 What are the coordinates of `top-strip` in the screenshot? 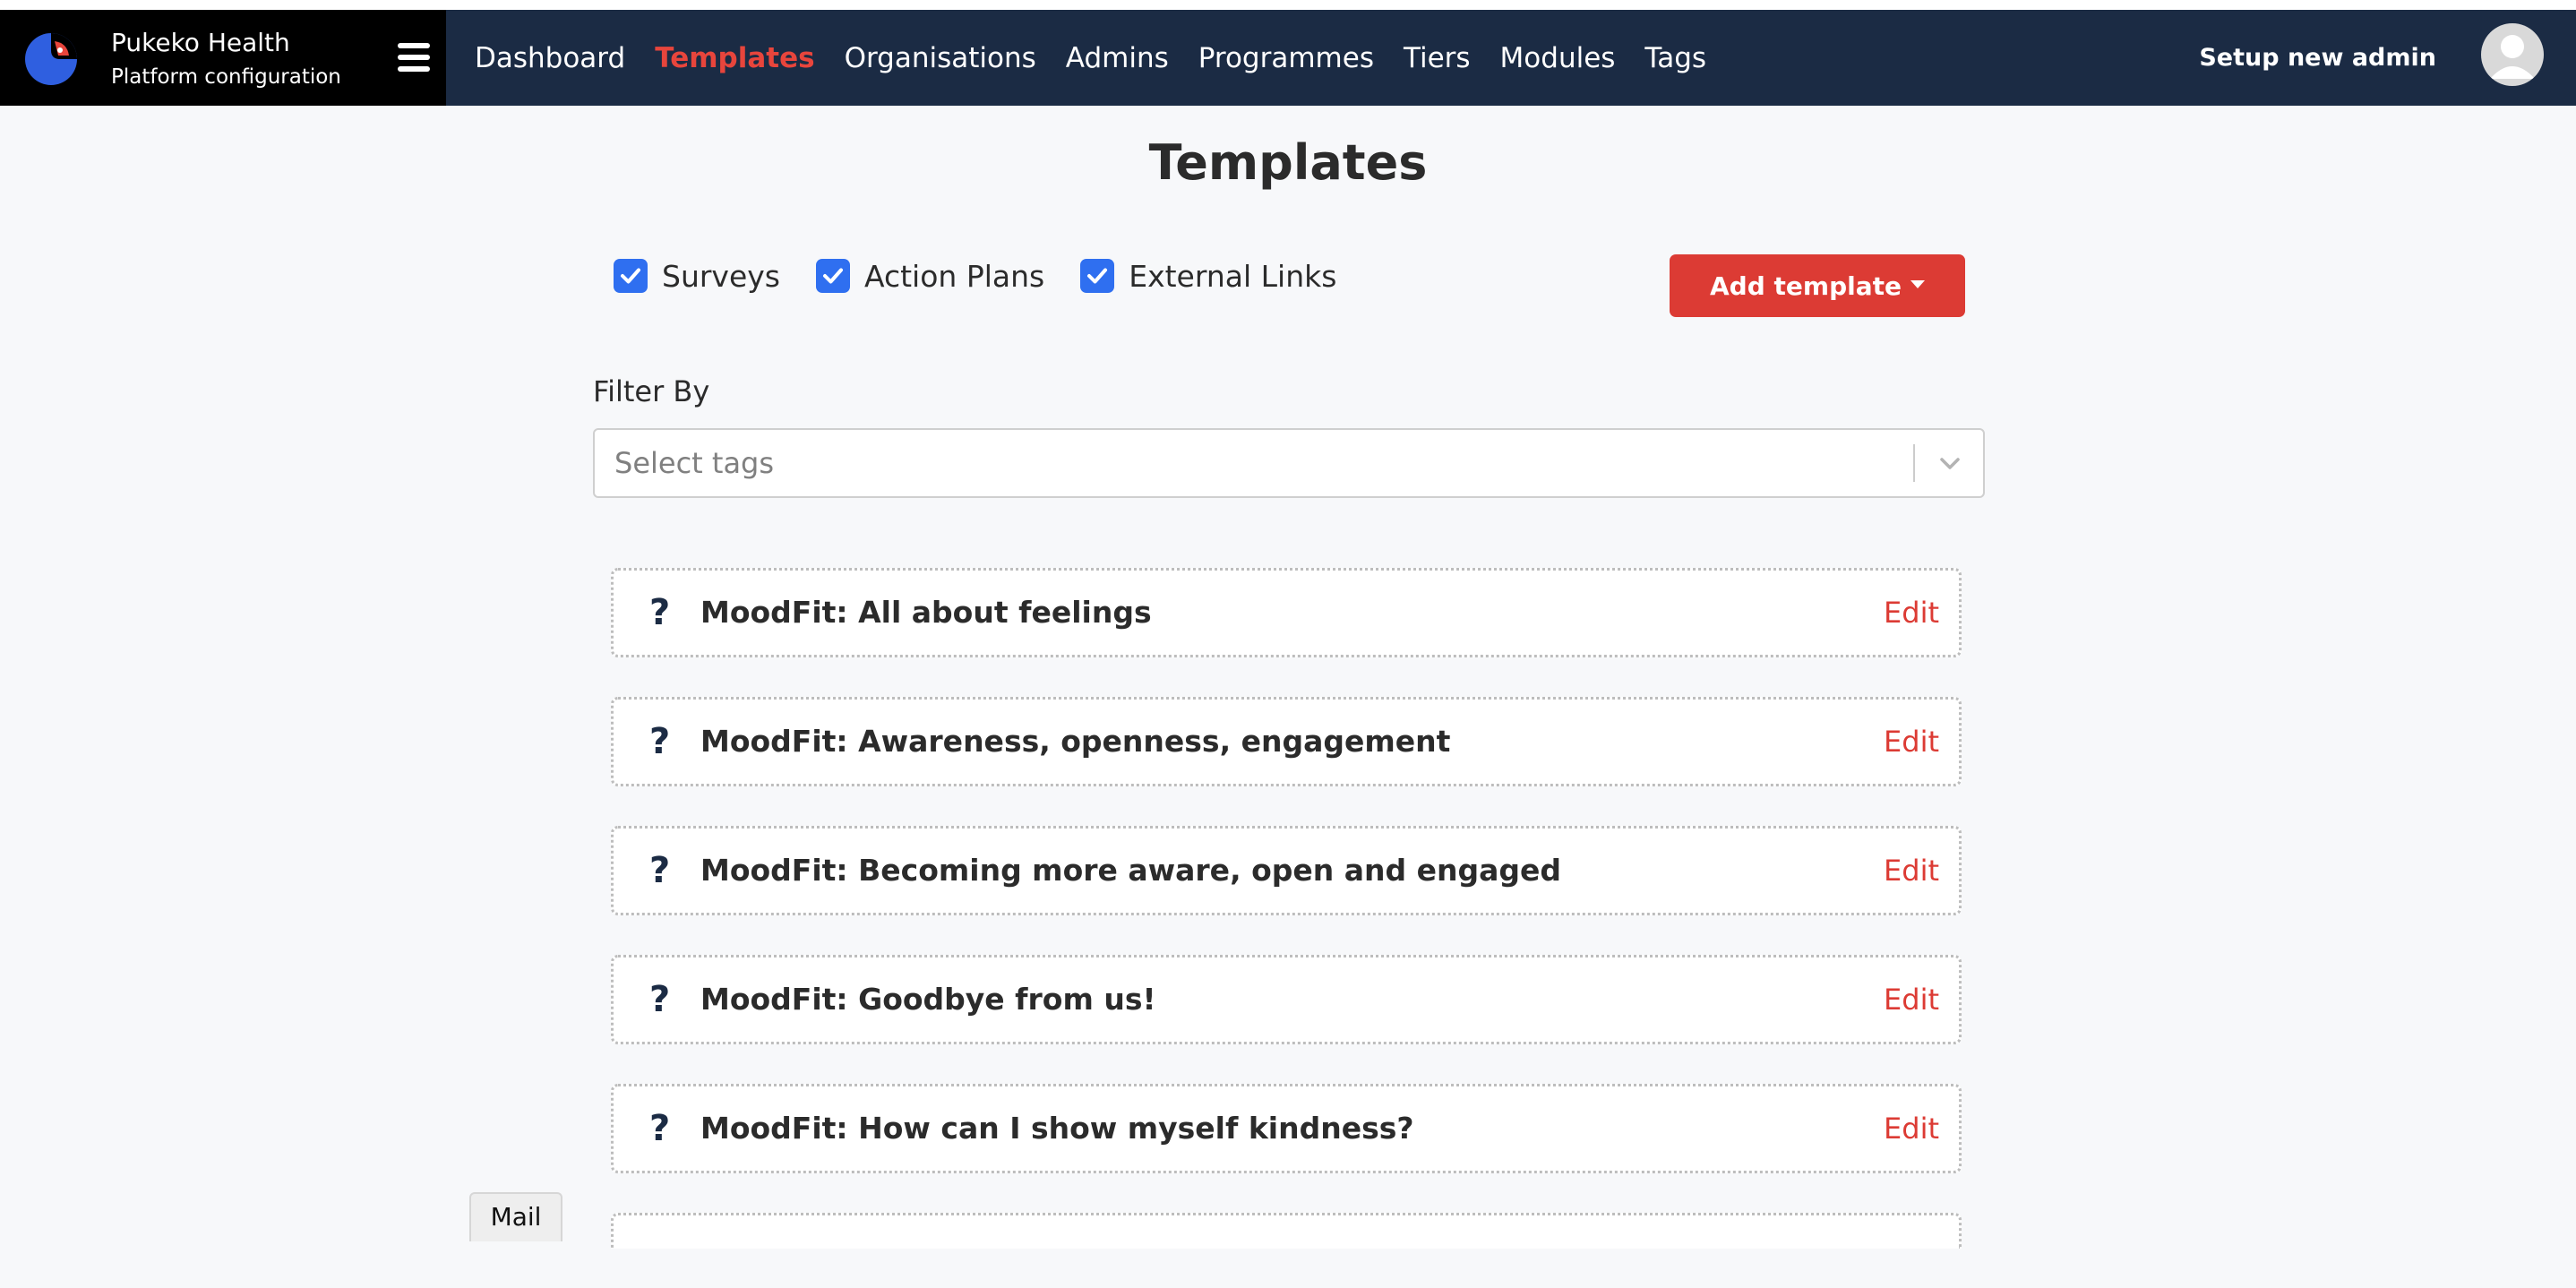 It's located at (1288, 5).